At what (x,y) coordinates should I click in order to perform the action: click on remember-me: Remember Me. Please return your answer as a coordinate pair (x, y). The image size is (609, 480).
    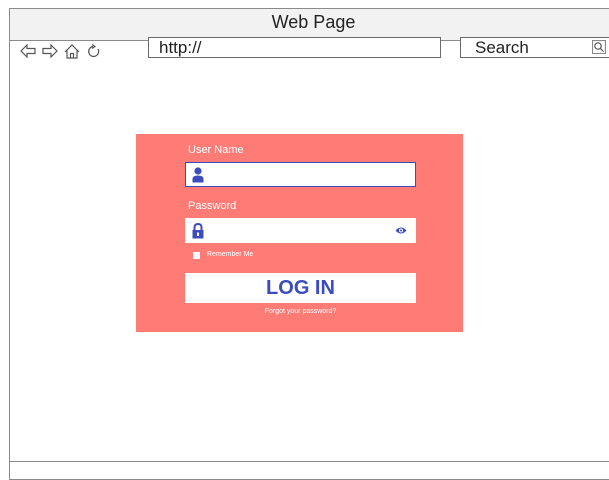
    Looking at the image, I should click on (223, 255).